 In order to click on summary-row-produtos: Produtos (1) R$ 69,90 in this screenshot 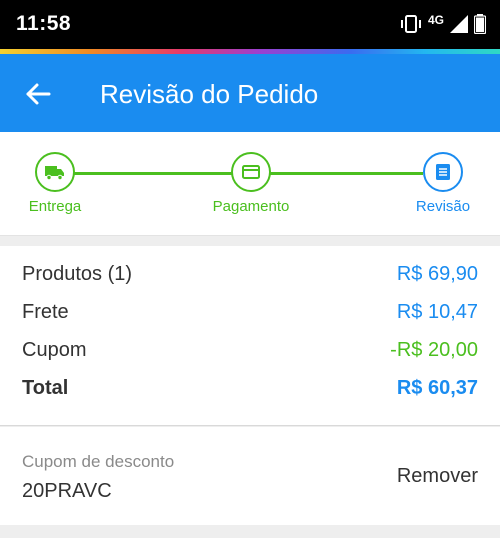, I will do `click(250, 274)`.